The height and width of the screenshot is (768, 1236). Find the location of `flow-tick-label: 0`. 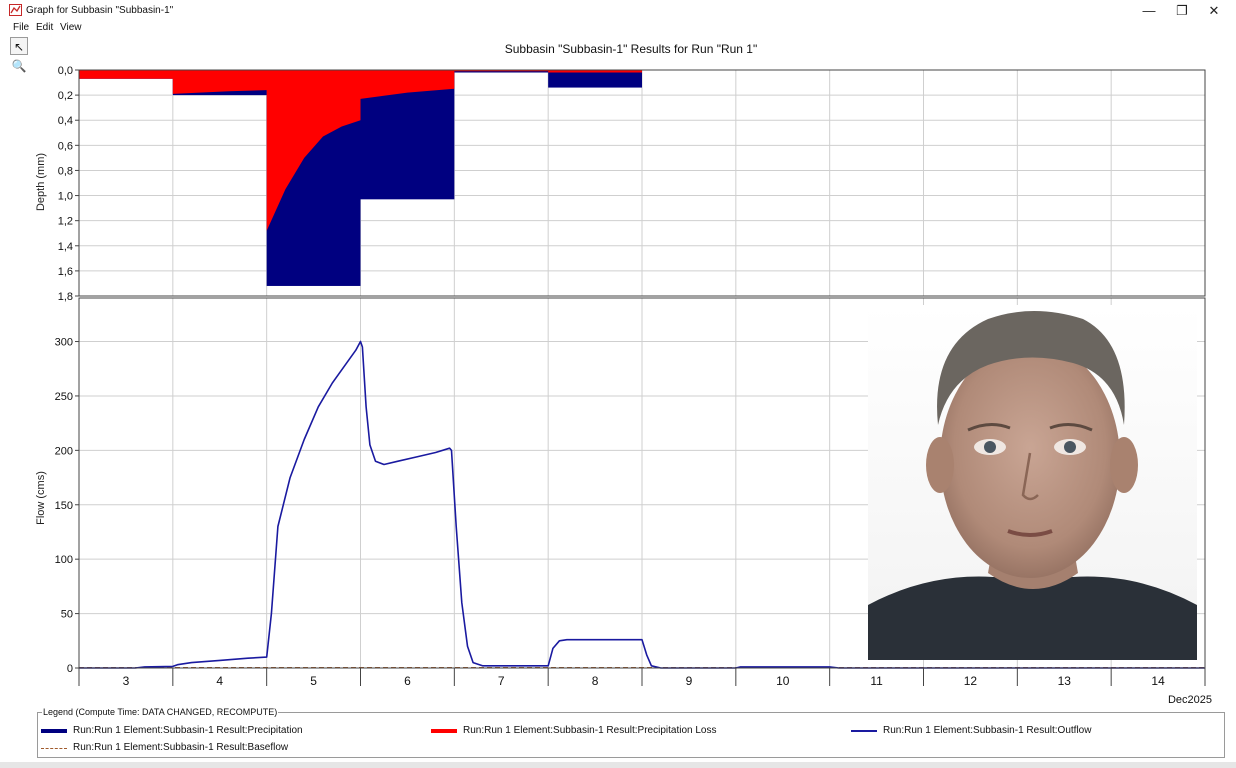

flow-tick-label: 0 is located at coordinates (70, 669).